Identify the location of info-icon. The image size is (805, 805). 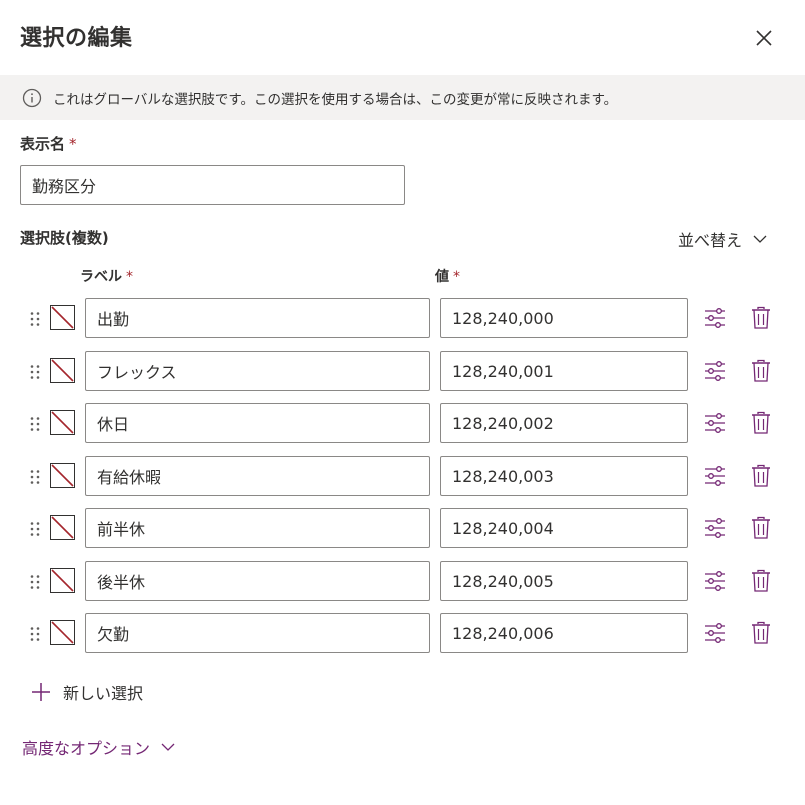
(32, 97).